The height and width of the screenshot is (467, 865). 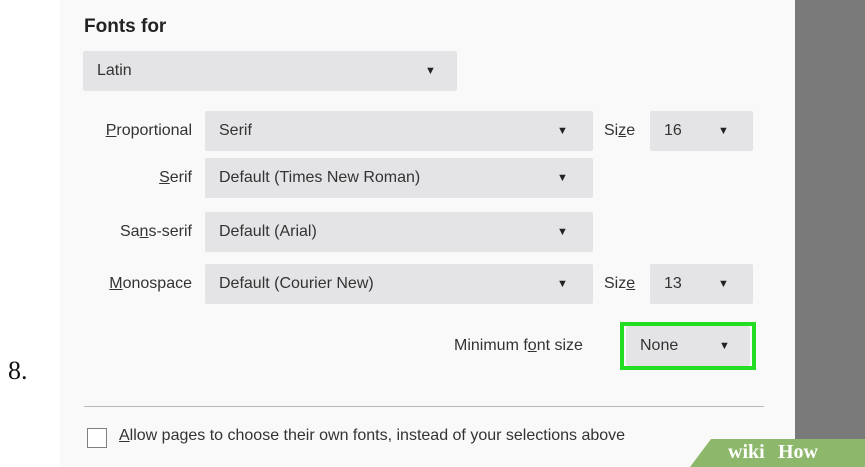 What do you see at coordinates (148, 130) in the screenshot?
I see `proportional-label: Proportional` at bounding box center [148, 130].